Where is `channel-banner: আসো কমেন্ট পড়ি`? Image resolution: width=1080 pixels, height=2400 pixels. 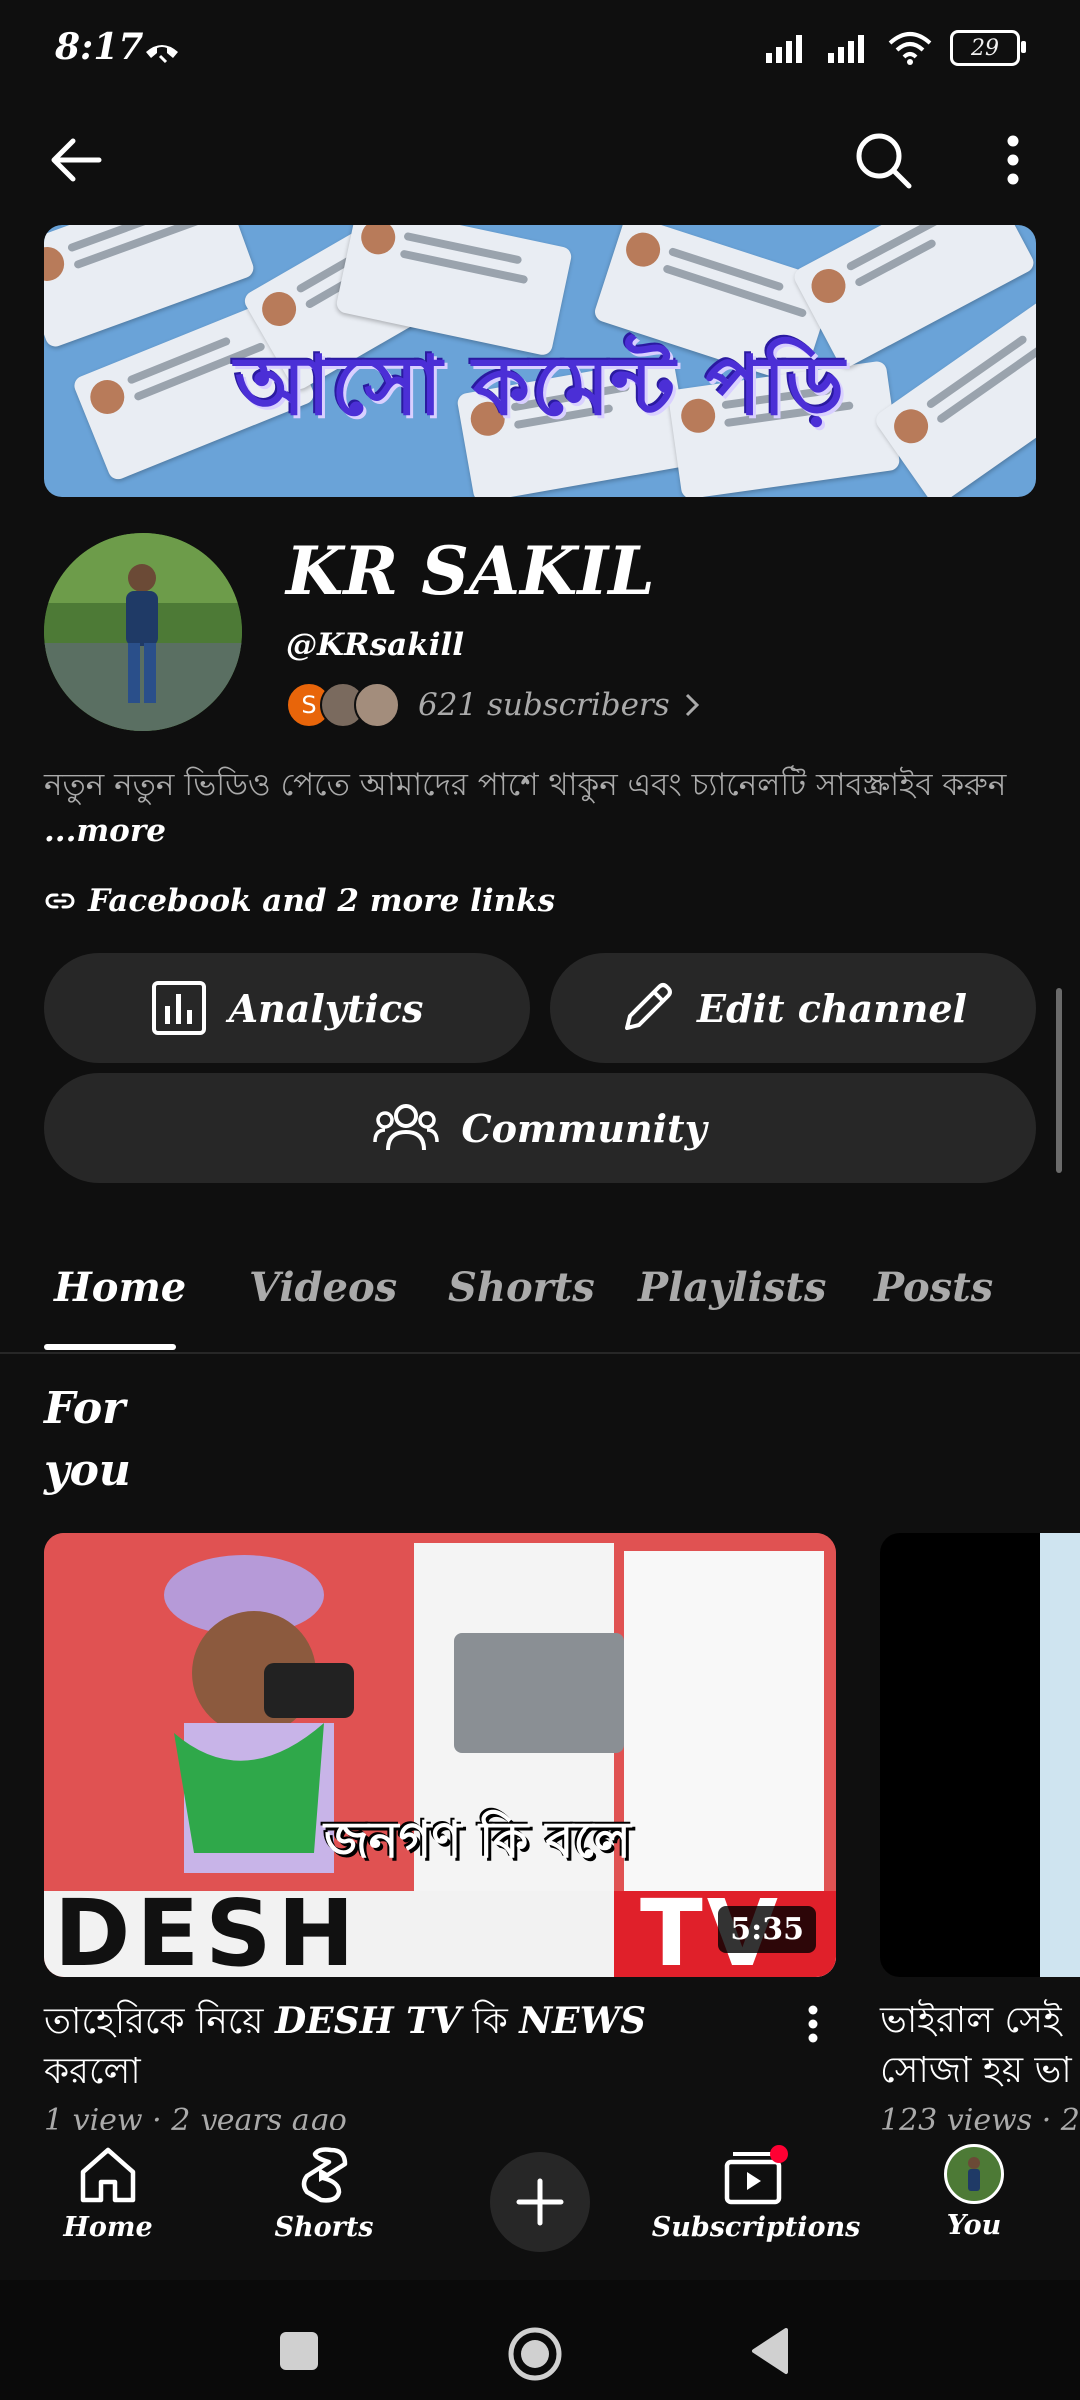
channel-banner: আসো কমেন্ট পড়ি is located at coordinates (540, 361).